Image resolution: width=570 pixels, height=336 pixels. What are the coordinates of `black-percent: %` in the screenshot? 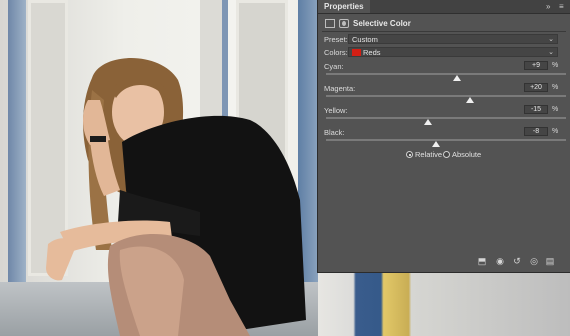 It's located at (555, 131).